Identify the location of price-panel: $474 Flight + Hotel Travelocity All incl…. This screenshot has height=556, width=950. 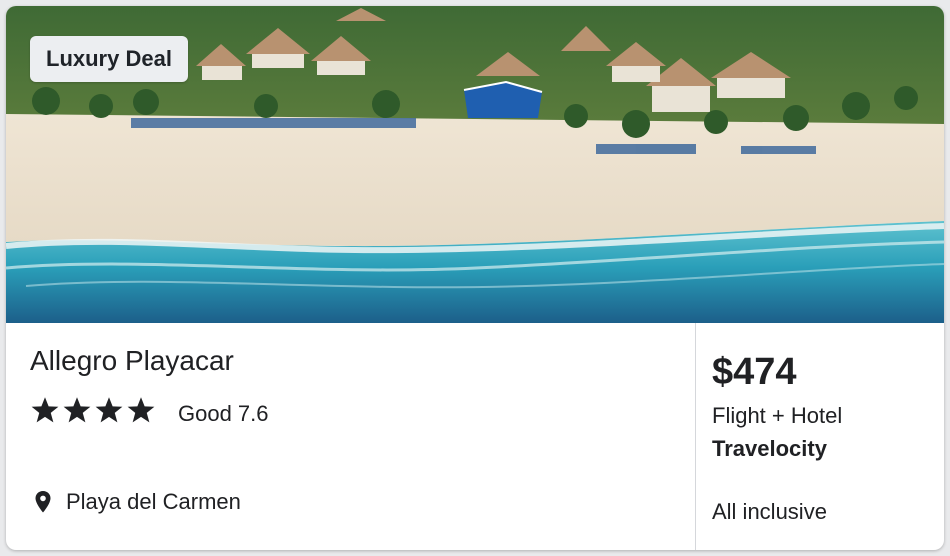
(820, 436).